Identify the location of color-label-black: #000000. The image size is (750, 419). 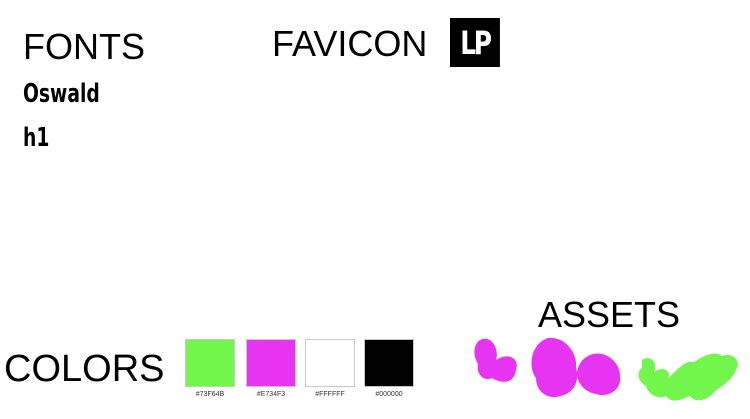
(389, 394).